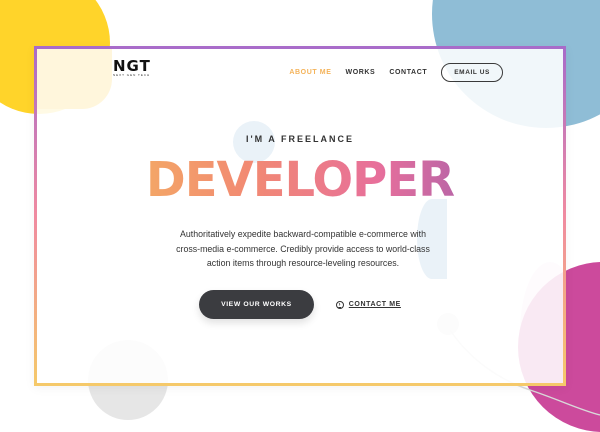 This screenshot has width=600, height=432. What do you see at coordinates (310, 72) in the screenshot?
I see `nav-item-about-me: ABOUT ME` at bounding box center [310, 72].